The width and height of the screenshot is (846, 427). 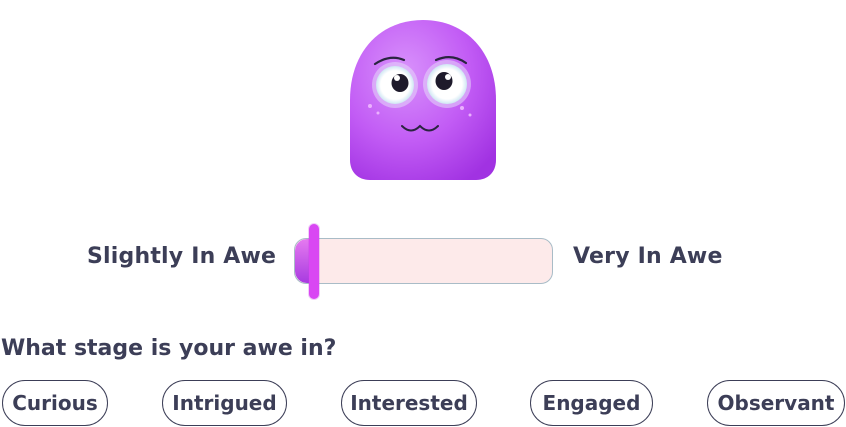 What do you see at coordinates (182, 256) in the screenshot?
I see `slider-min-label: Slightly In Awe` at bounding box center [182, 256].